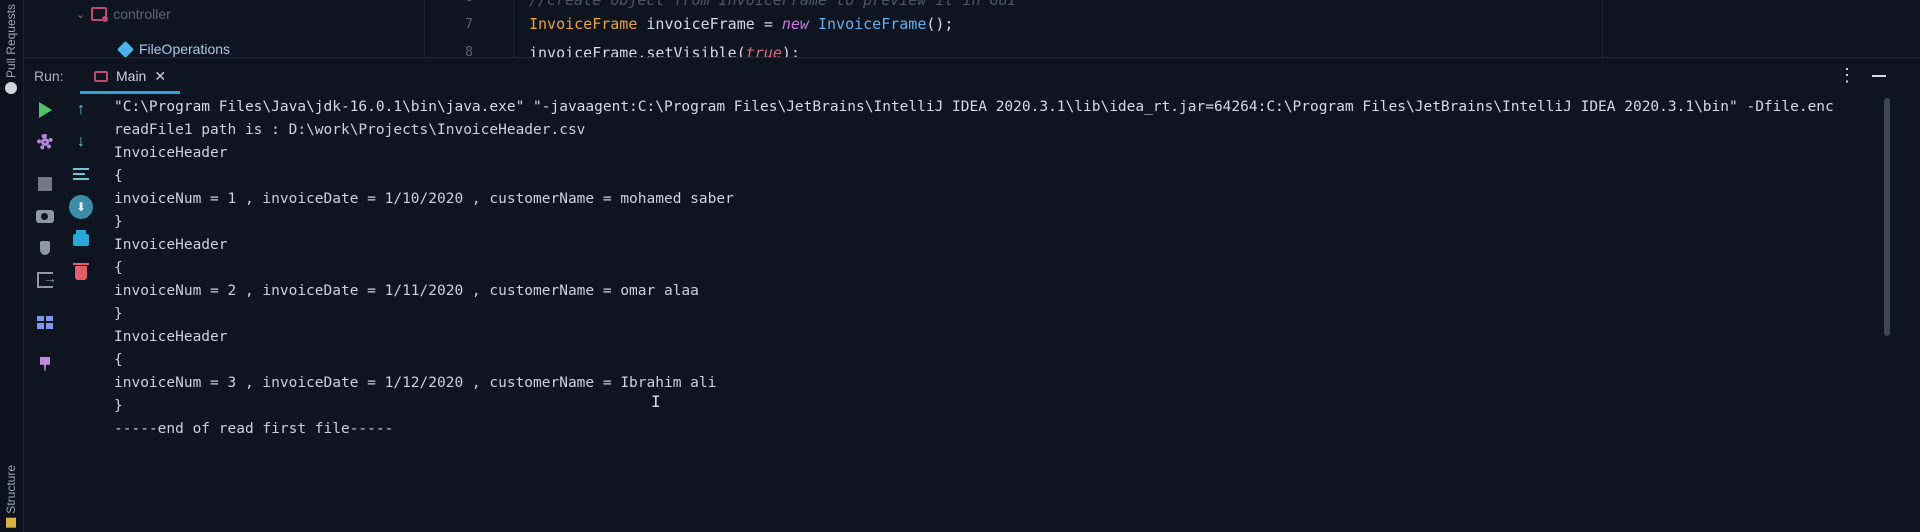 The width and height of the screenshot is (1920, 532). Describe the element at coordinates (100, 14) in the screenshot. I see `package-icon` at that location.